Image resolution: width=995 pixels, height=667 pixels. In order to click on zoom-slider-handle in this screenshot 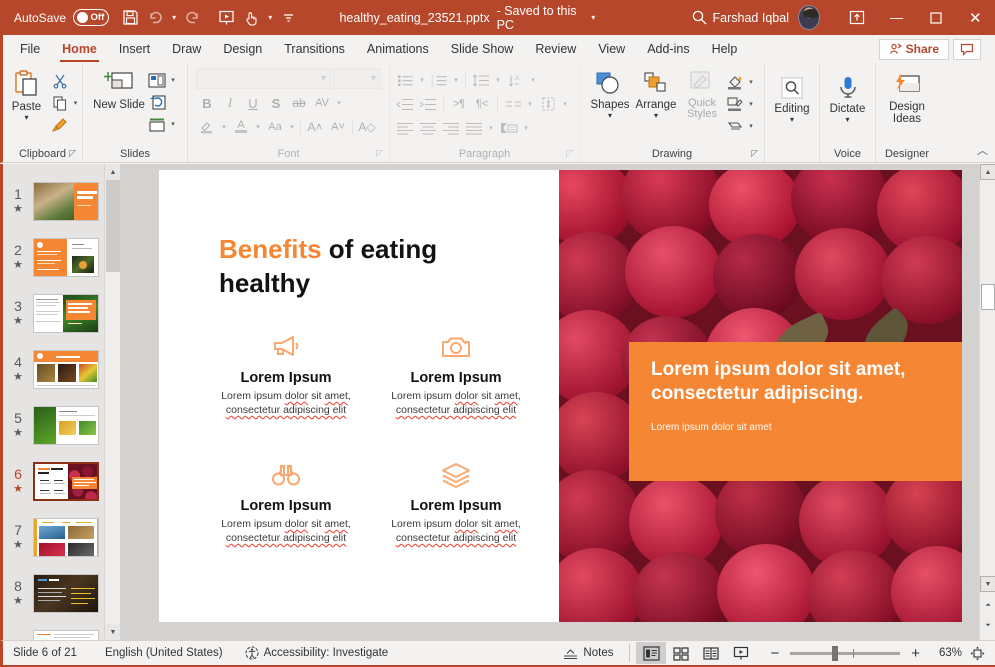, I will do `click(835, 653)`.